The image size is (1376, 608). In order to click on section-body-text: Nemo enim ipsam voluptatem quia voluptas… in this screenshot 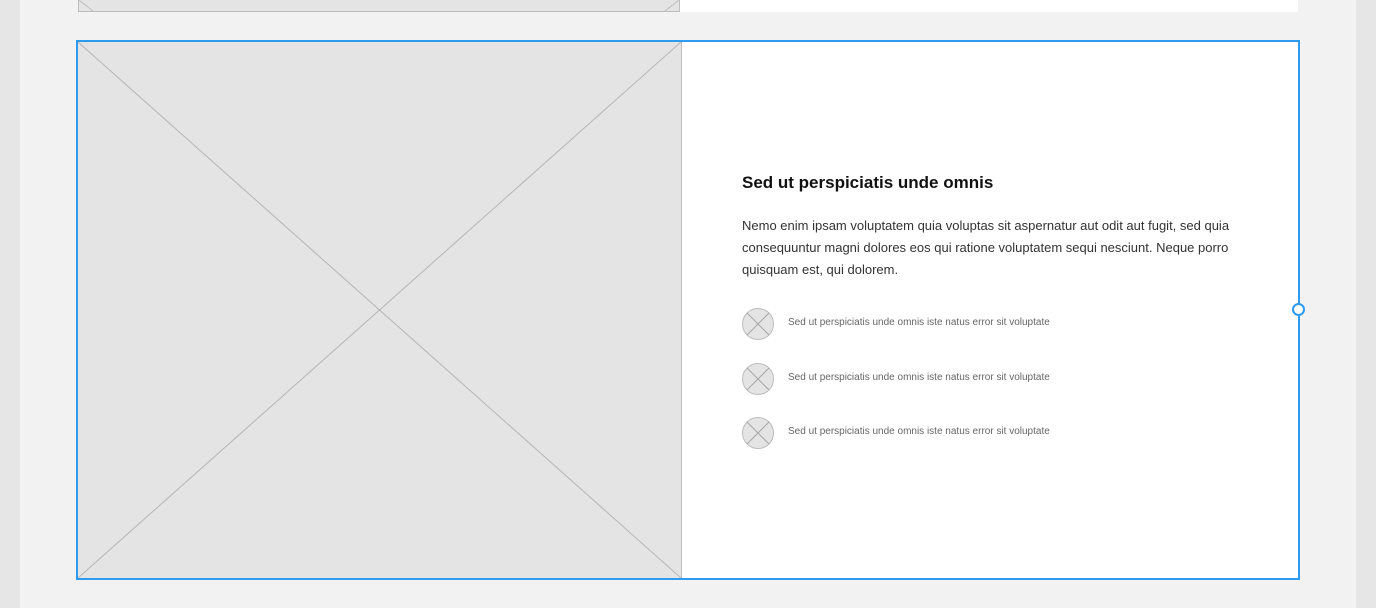, I will do `click(992, 248)`.